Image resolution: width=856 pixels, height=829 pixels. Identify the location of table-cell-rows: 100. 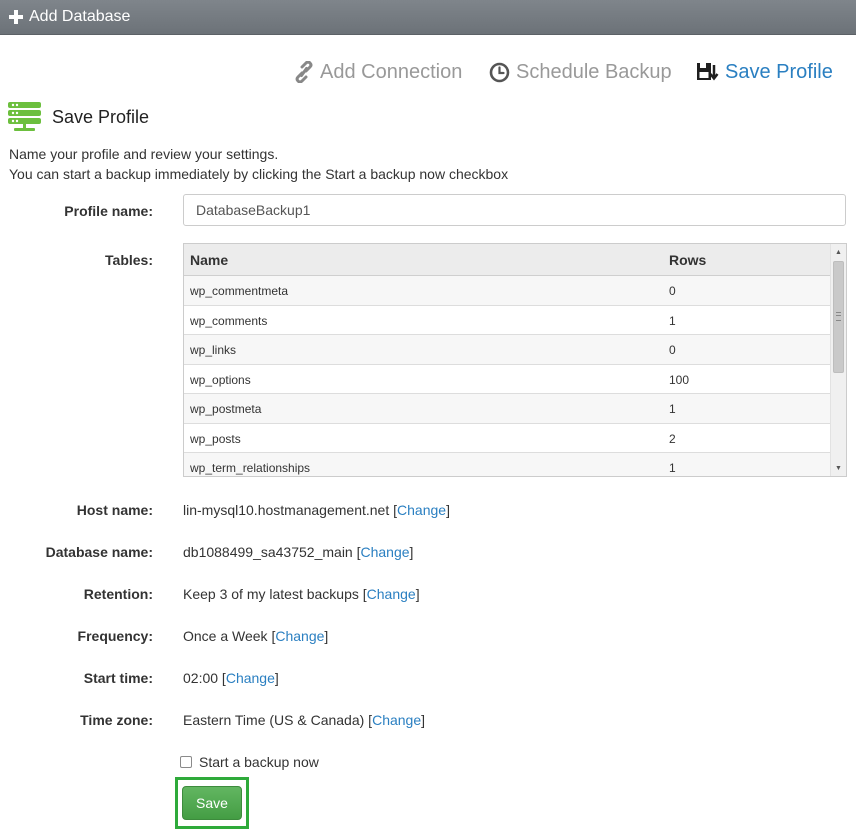
(679, 379).